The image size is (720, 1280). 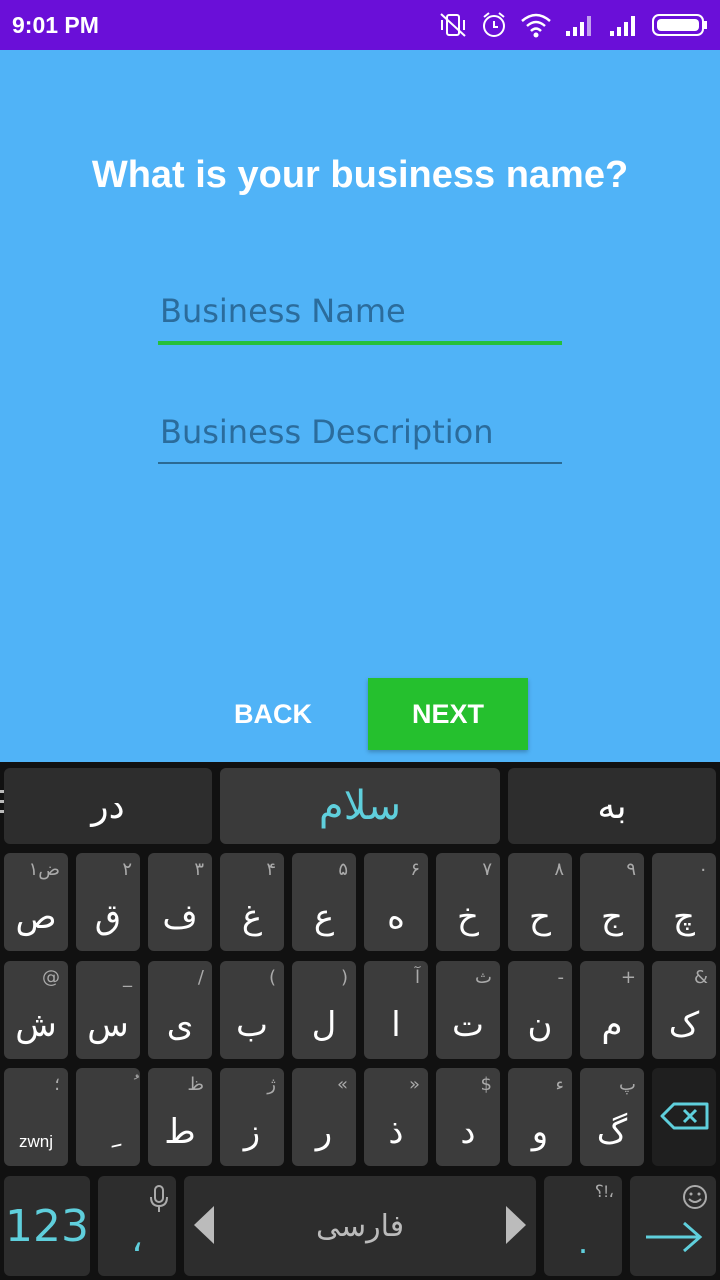 I want to click on key-label: خ, so click(x=468, y=917).